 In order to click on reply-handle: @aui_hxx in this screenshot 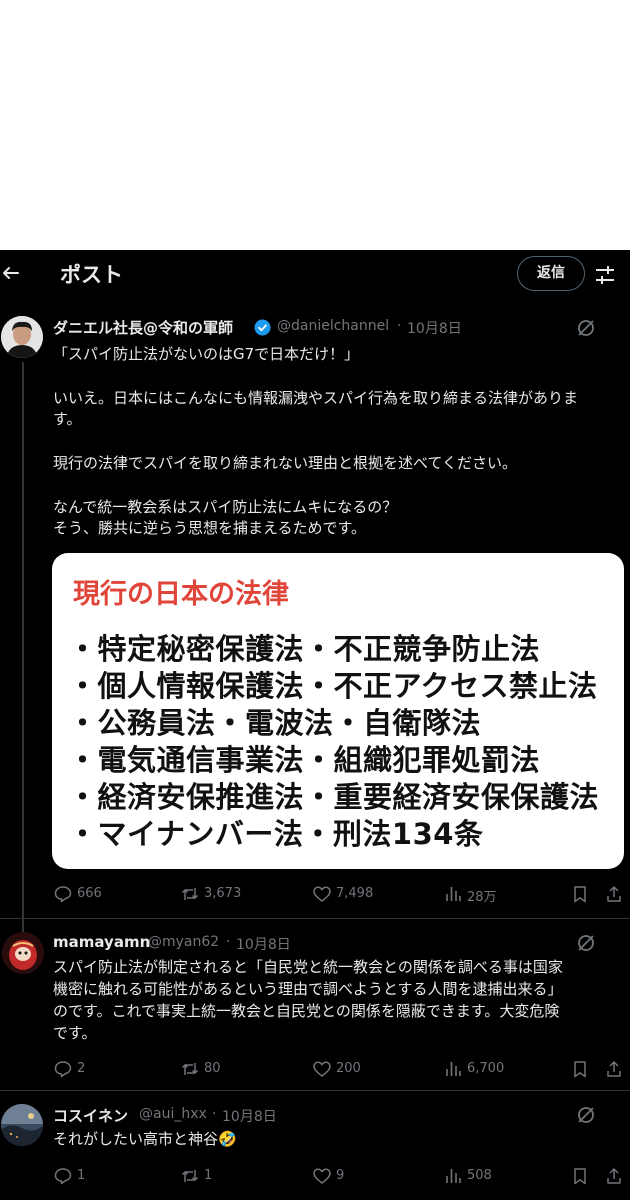, I will do `click(173, 1114)`.